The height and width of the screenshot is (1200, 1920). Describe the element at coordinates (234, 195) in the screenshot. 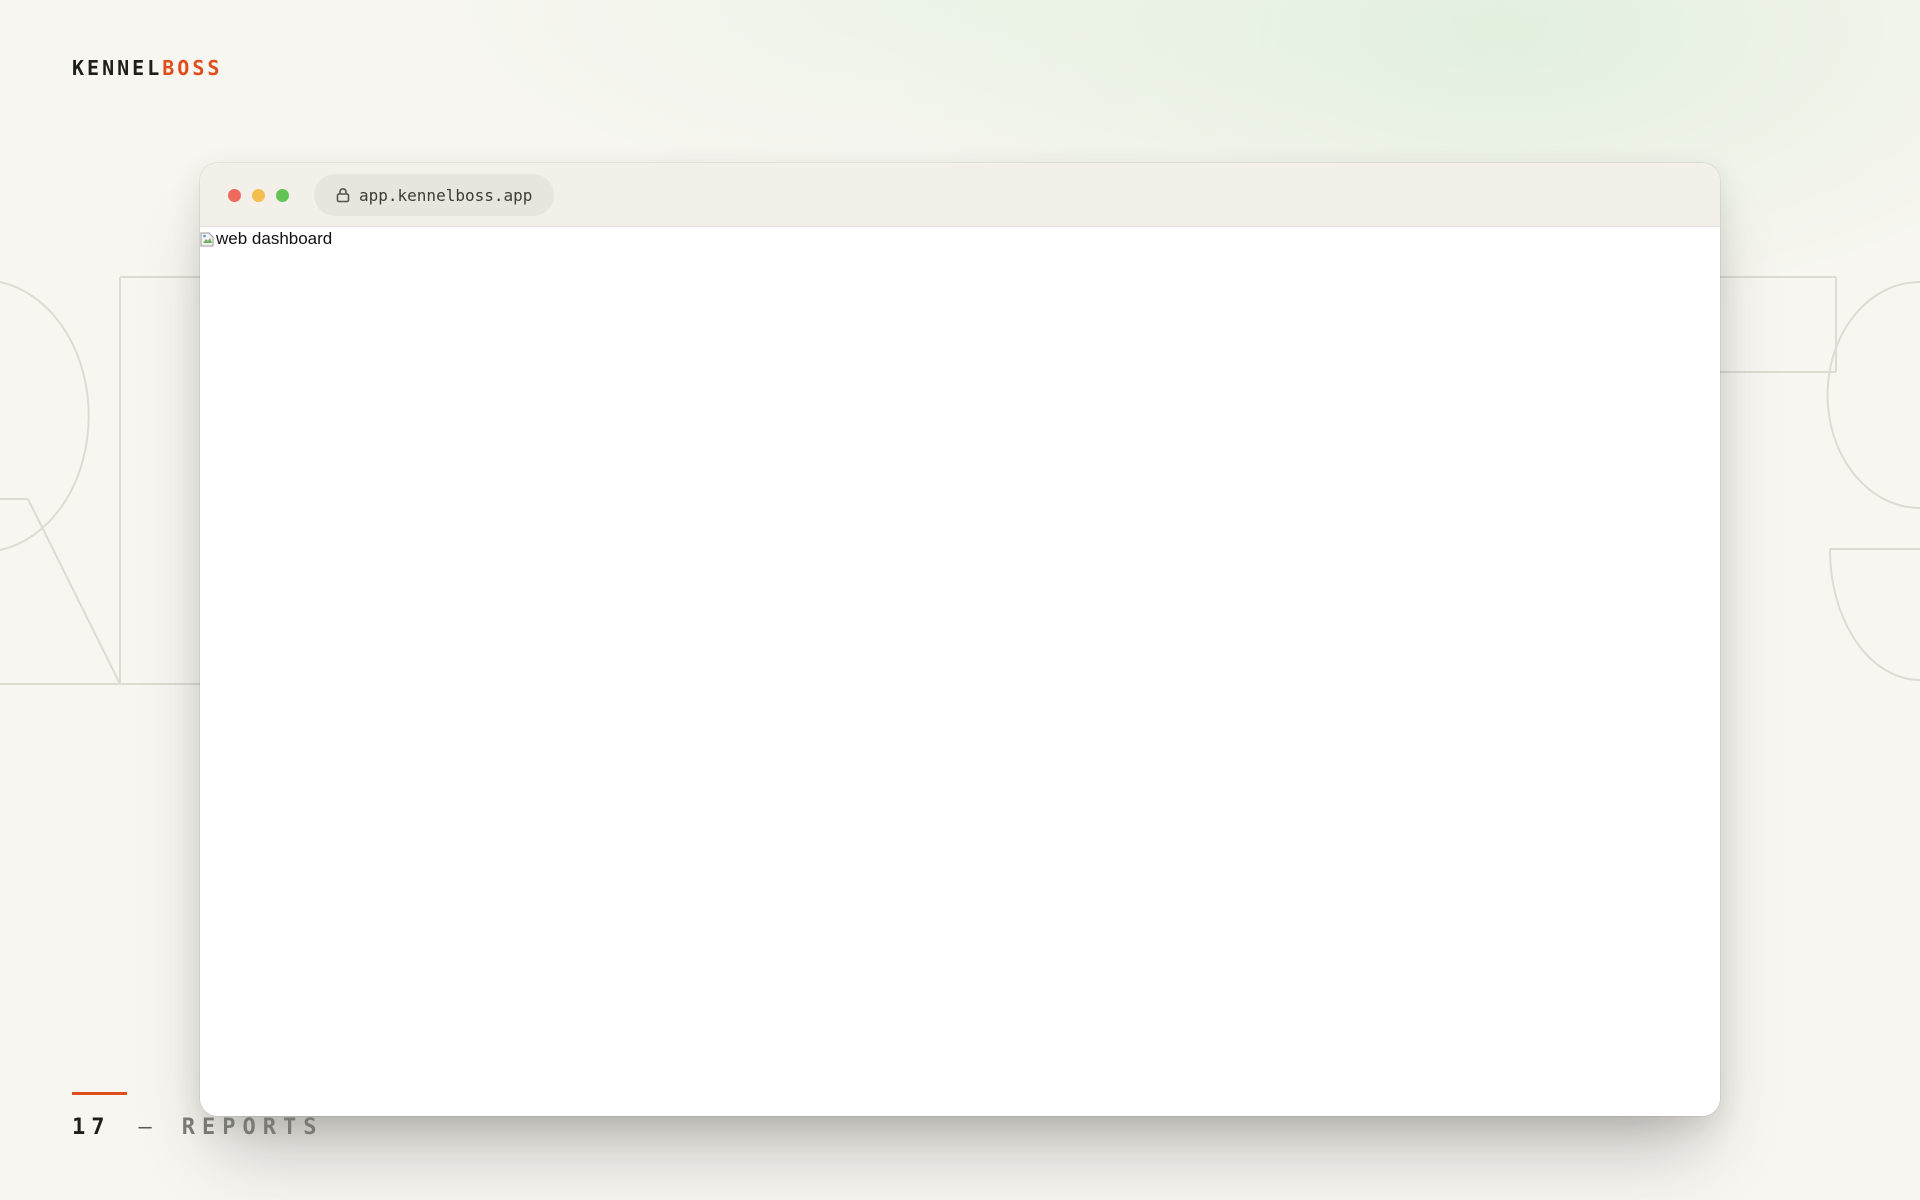

I see `close-window-button` at that location.